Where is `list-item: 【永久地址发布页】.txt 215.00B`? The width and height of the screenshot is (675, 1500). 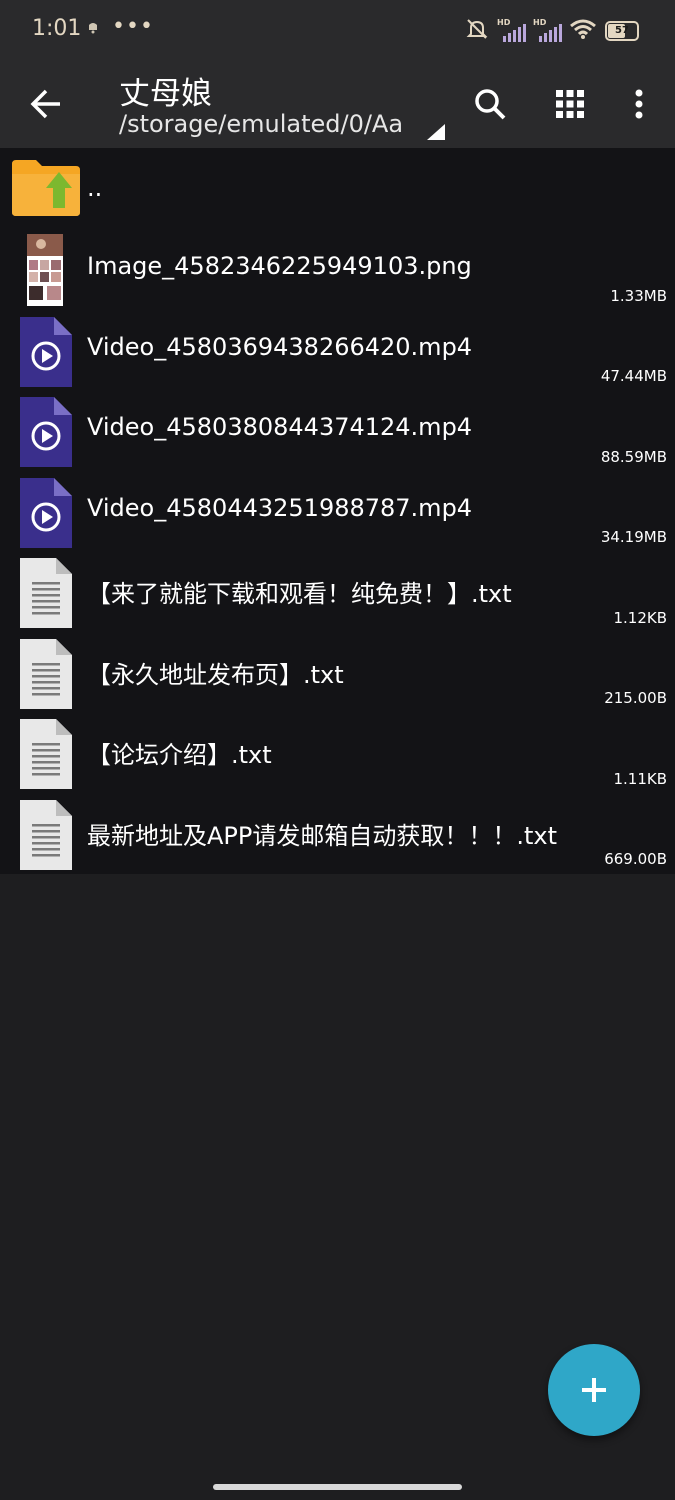 list-item: 【永久地址发布页】.txt 215.00B is located at coordinates (337, 673).